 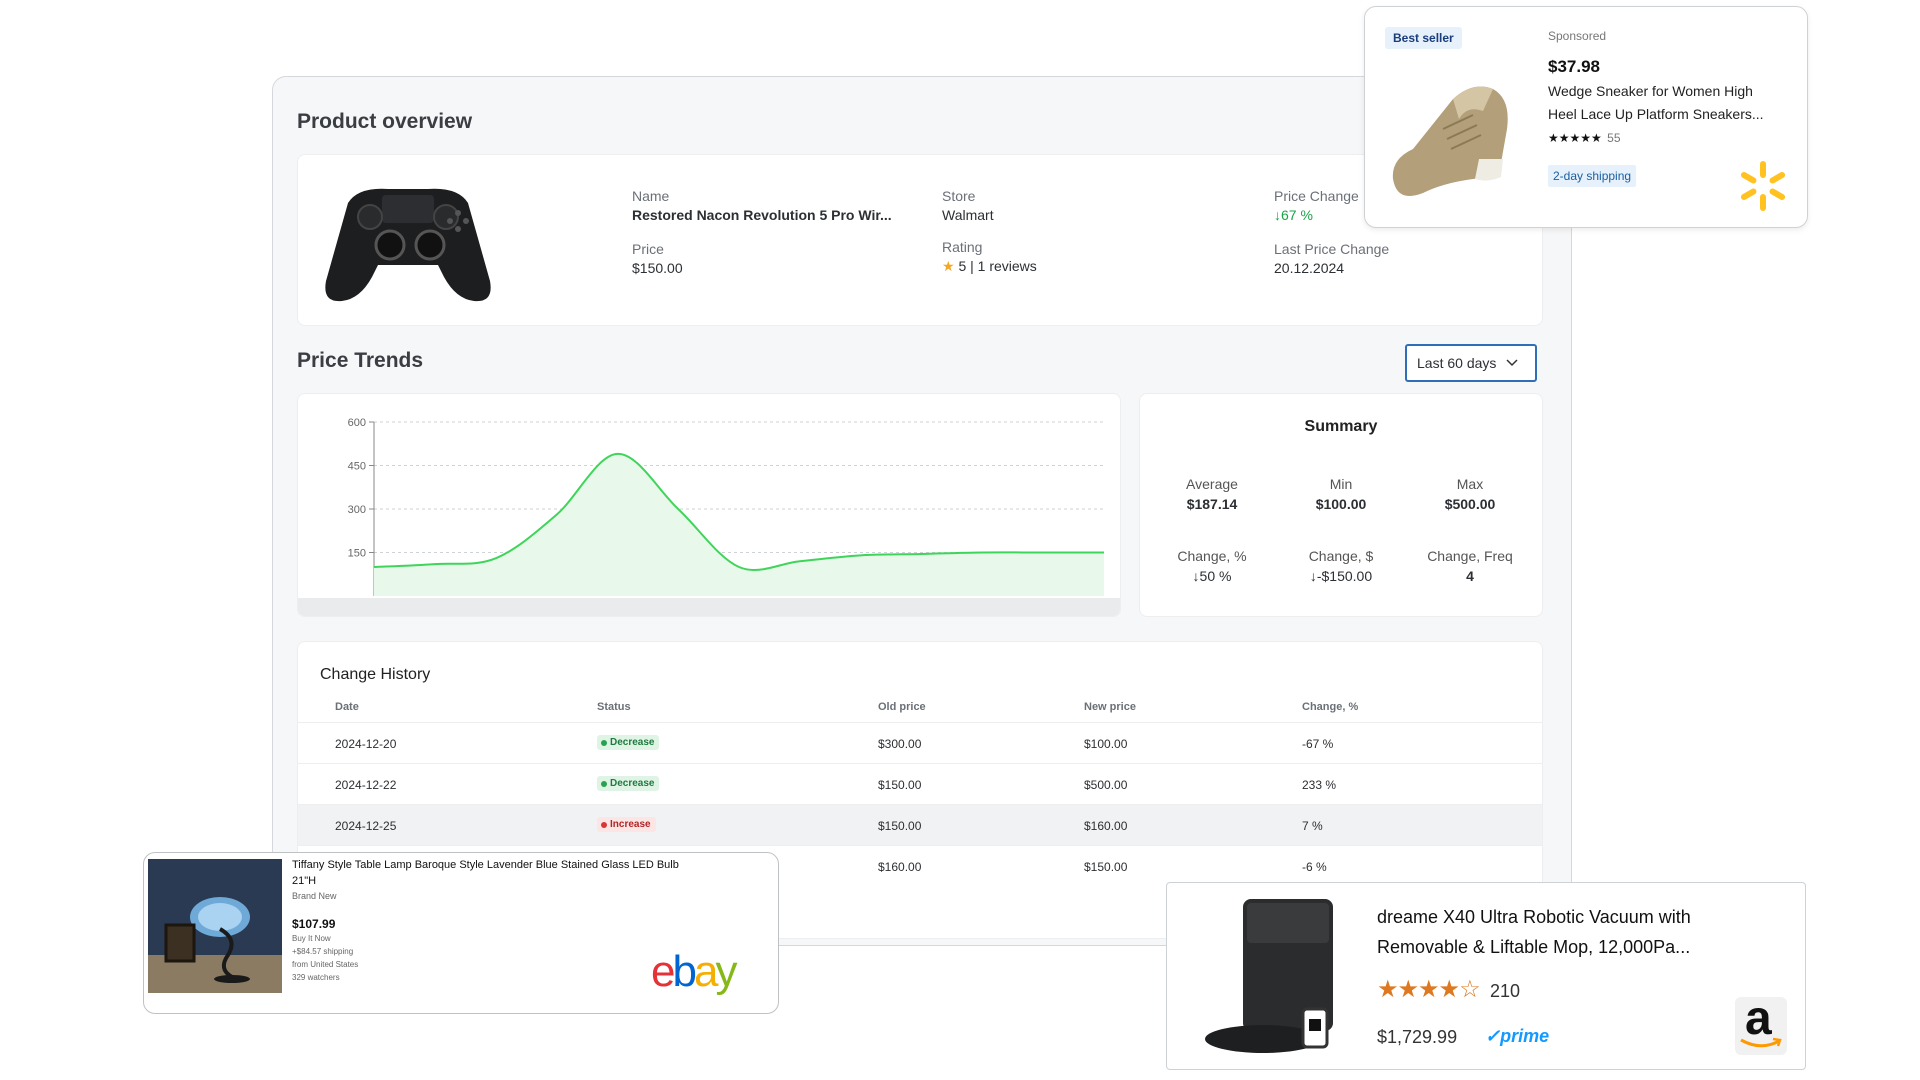 I want to click on last-change-label: Last Price Change, so click(x=1332, y=249).